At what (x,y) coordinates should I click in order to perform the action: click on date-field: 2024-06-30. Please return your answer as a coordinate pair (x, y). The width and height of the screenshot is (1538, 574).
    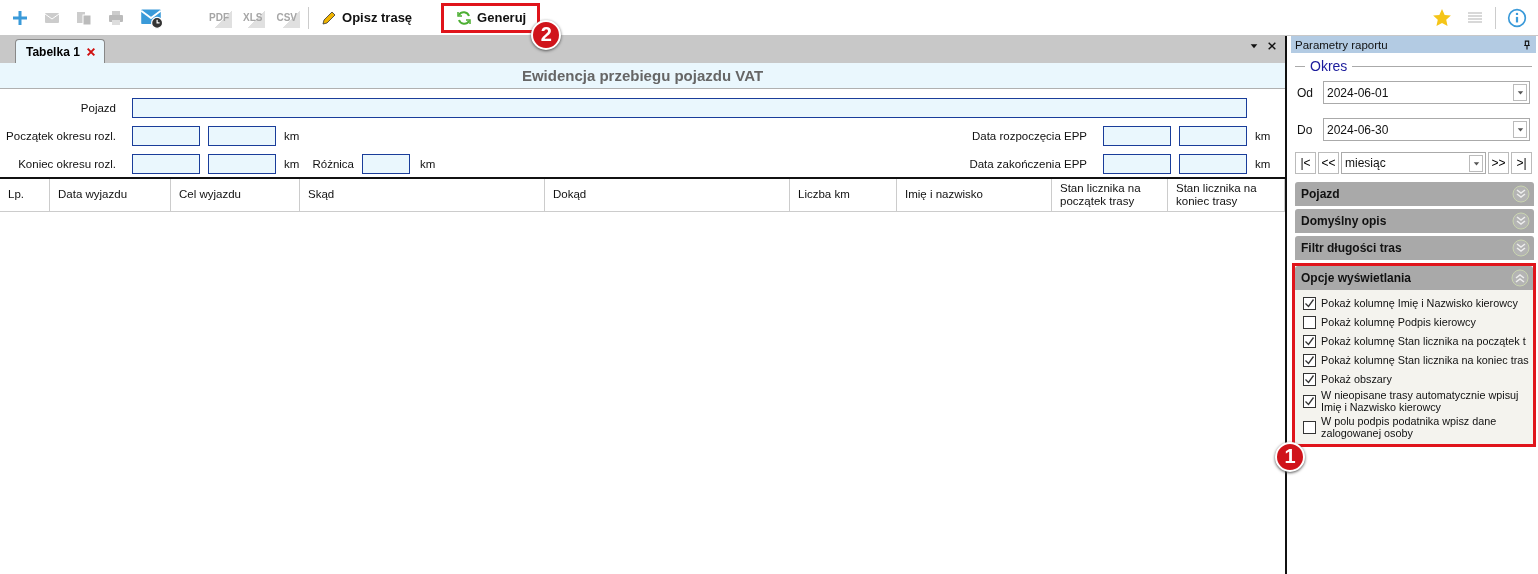
    Looking at the image, I should click on (1426, 129).